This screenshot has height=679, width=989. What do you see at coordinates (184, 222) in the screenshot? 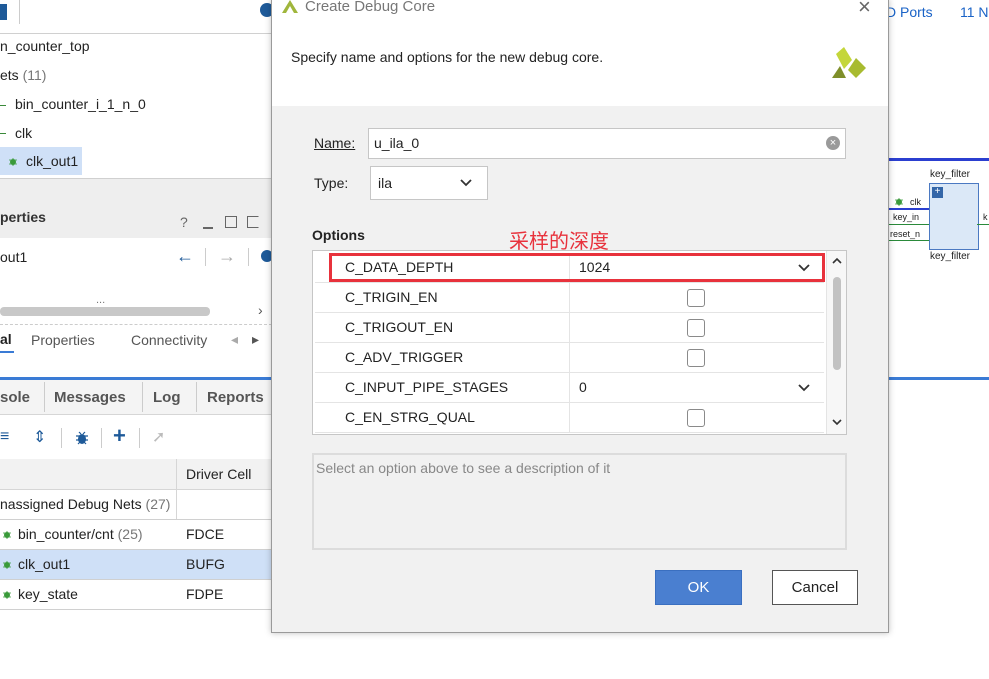
I see `help-icon: ?` at bounding box center [184, 222].